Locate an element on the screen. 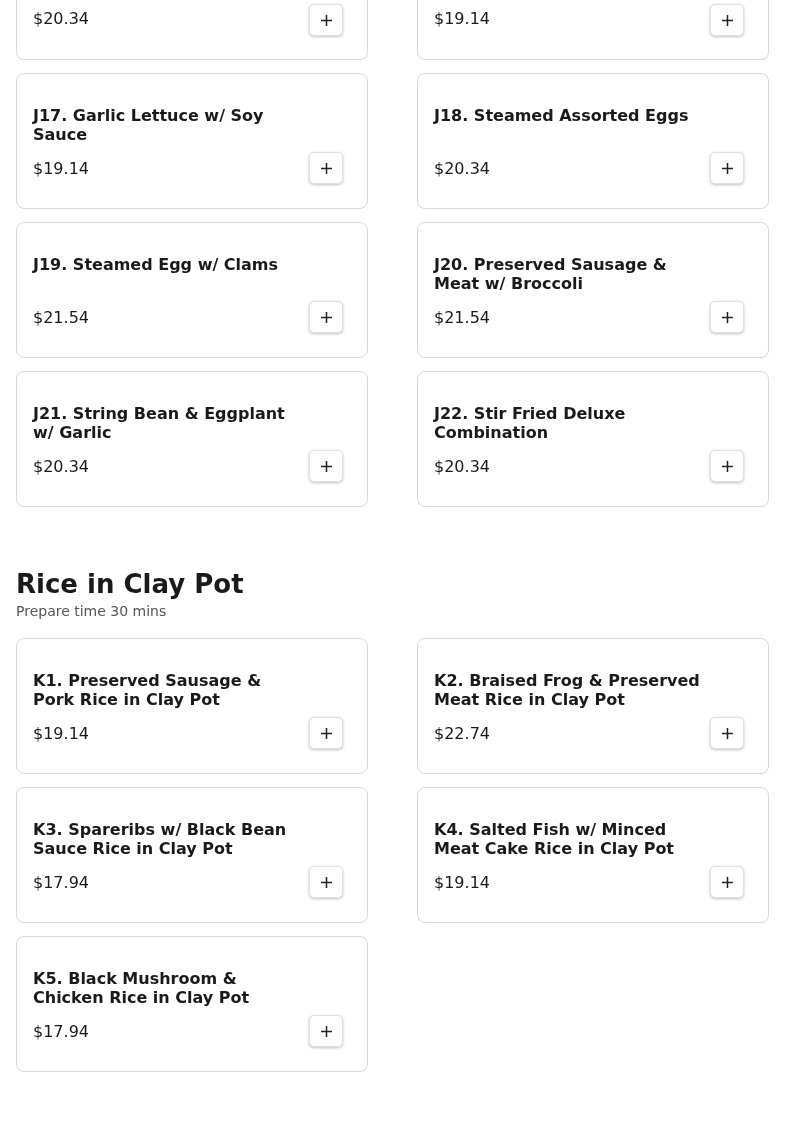 Image resolution: width=785 pixels, height=1128 pixels. item-price: $22.74 is located at coordinates (462, 733).